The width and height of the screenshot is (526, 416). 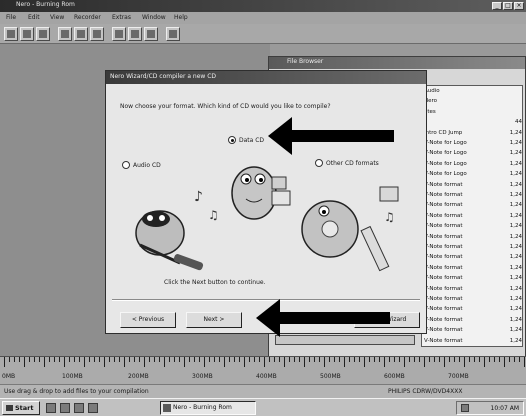 What do you see at coordinates (472, 91) in the screenshot?
I see `file-row: Audio` at bounding box center [472, 91].